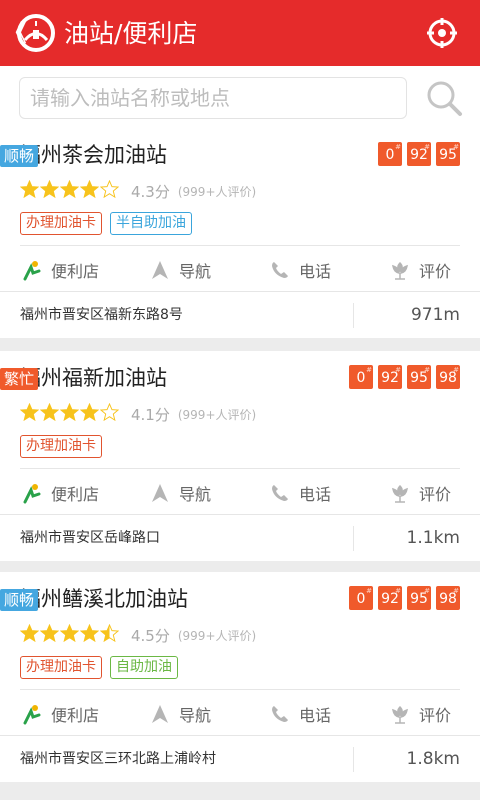  Describe the element at coordinates (442, 33) in the screenshot. I see `locate-target-icon` at that location.